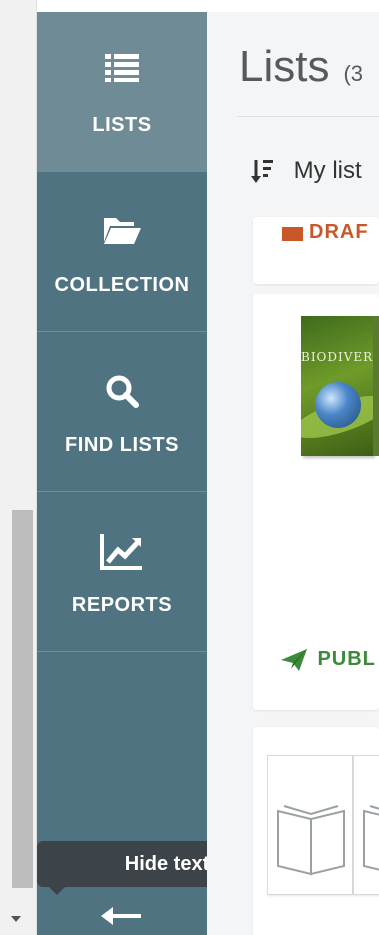 This screenshot has width=379, height=935. I want to click on draft-status-icon, so click(292, 234).